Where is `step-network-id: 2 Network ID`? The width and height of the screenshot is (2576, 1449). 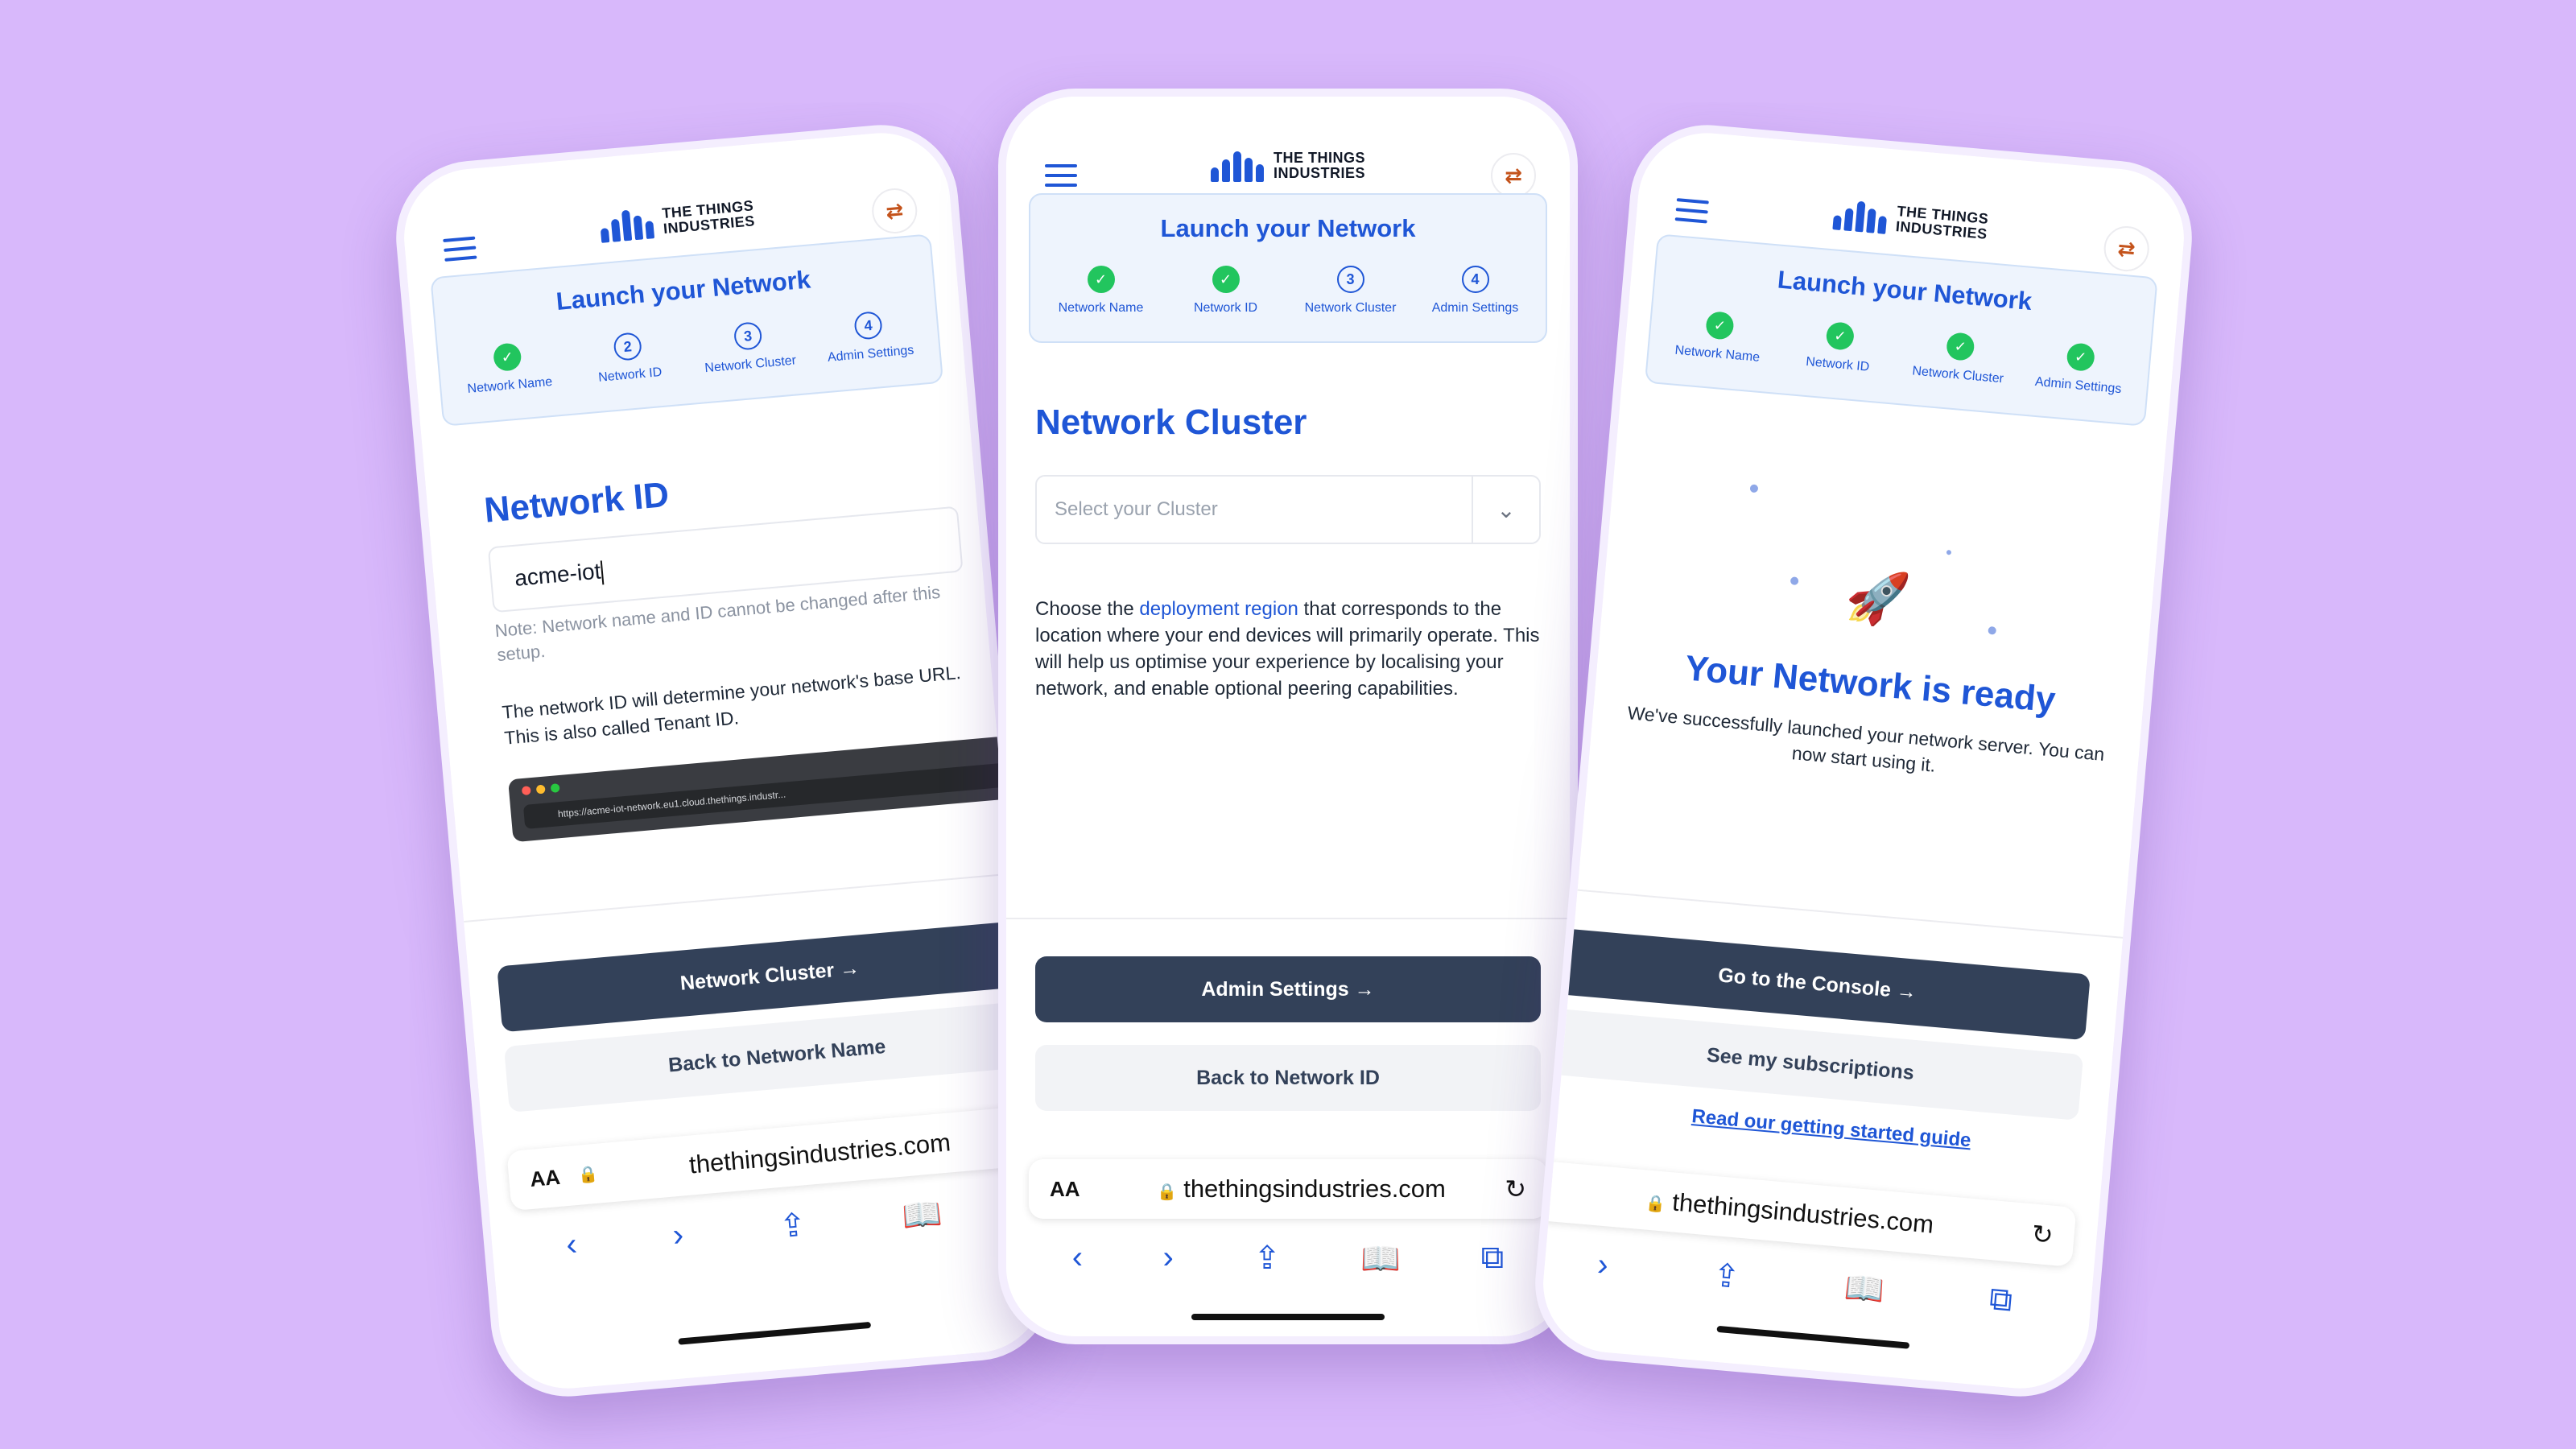 step-network-id: 2 Network ID is located at coordinates (628, 357).